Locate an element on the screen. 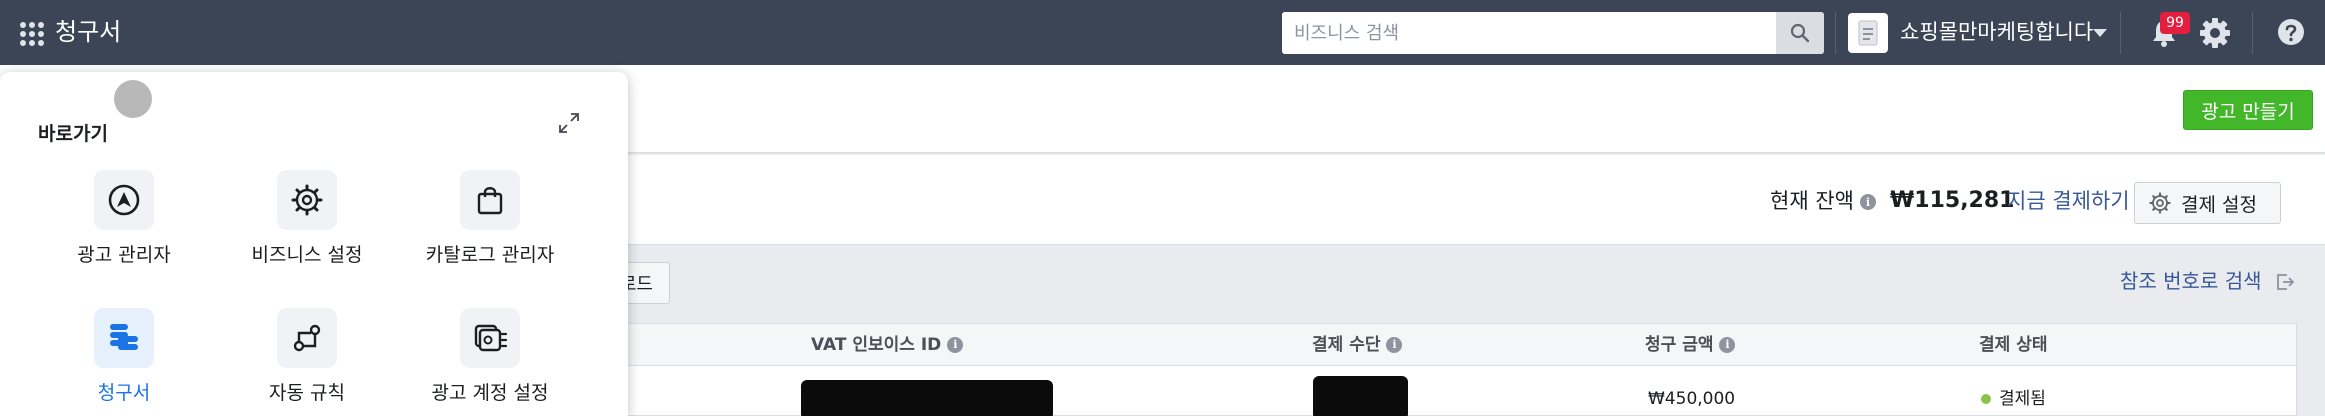 The width and height of the screenshot is (2325, 416). help-icon is located at coordinates (2291, 32).